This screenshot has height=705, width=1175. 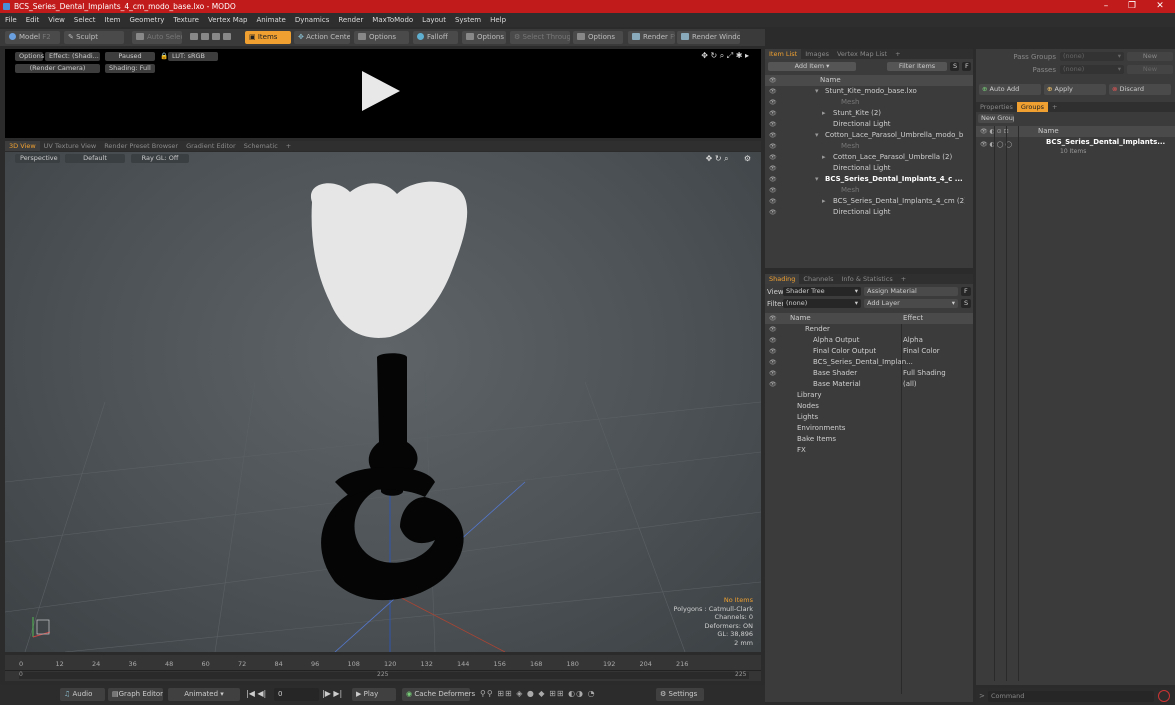 What do you see at coordinates (256, 693) in the screenshot?
I see `prev-key-icons: |◀ ◀|` at bounding box center [256, 693].